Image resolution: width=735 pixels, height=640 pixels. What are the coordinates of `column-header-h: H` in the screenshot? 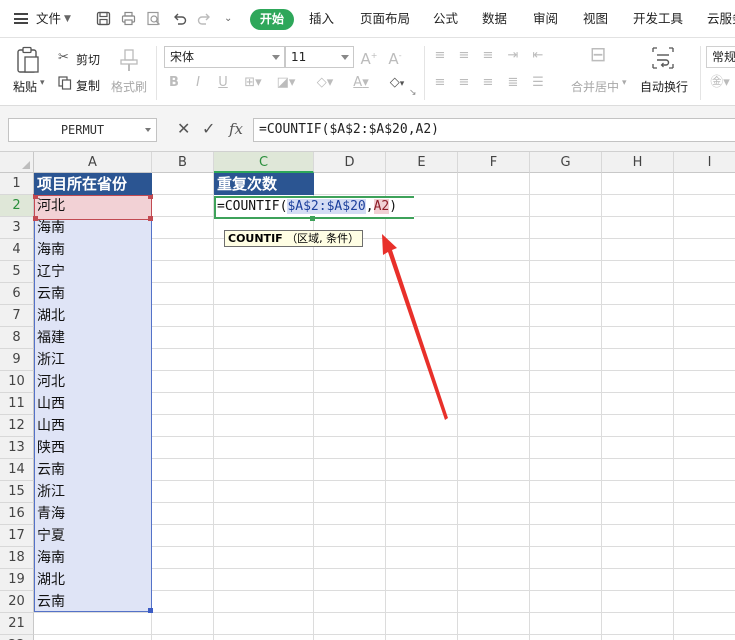 It's located at (638, 162).